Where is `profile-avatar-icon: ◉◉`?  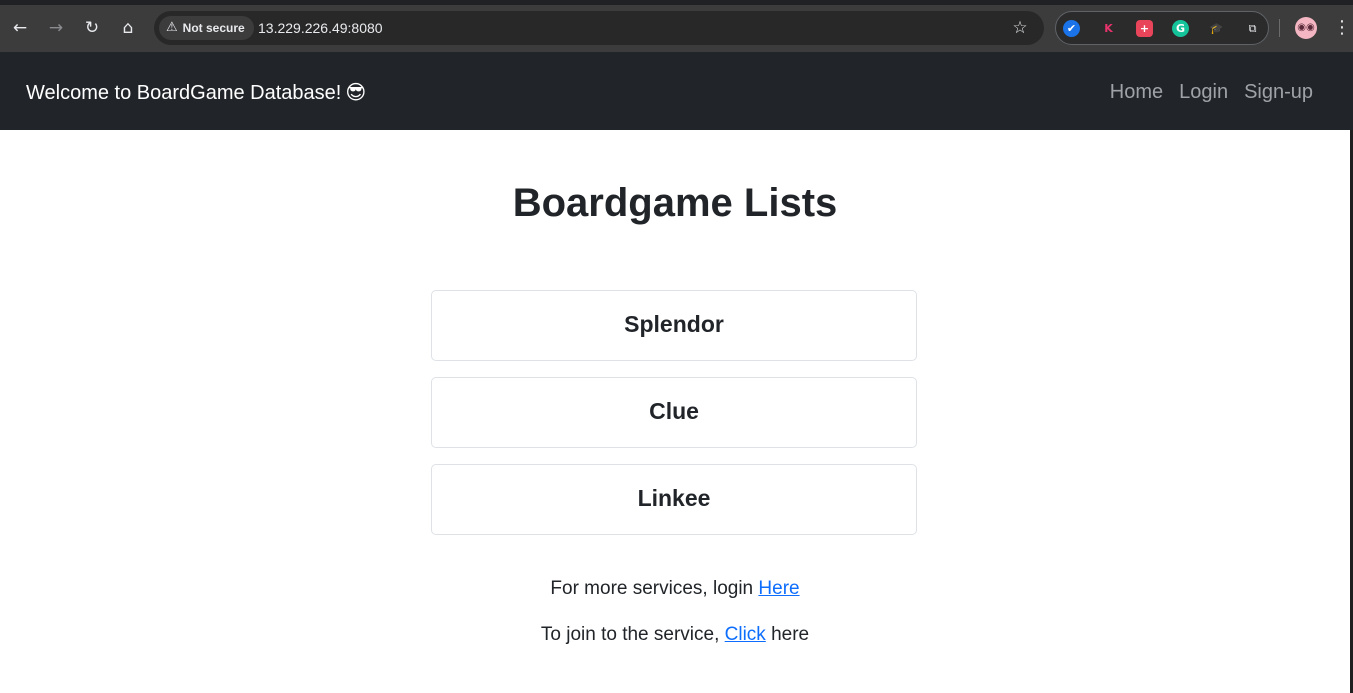 profile-avatar-icon: ◉◉ is located at coordinates (1306, 28).